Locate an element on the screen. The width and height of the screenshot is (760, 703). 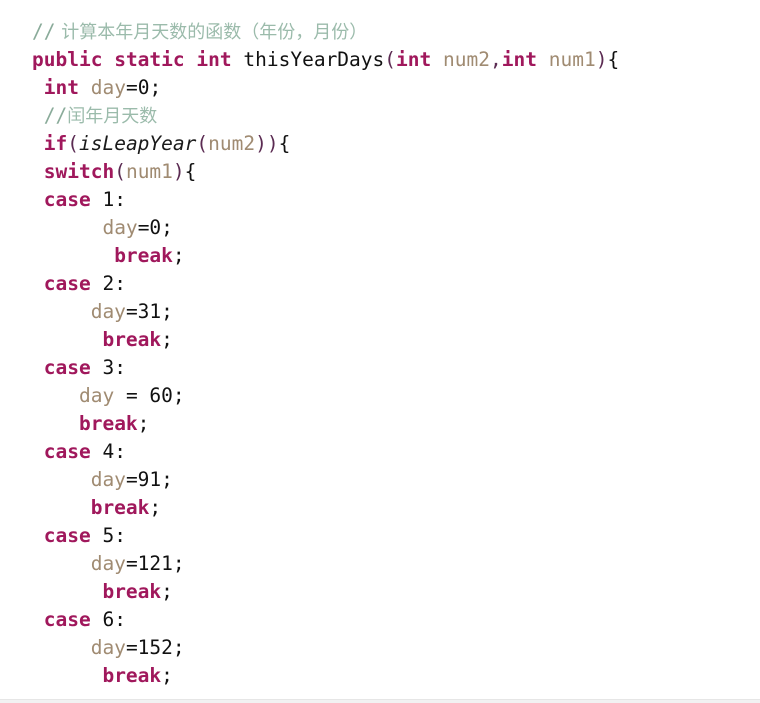
code-line: day=91; is located at coordinates (380, 480).